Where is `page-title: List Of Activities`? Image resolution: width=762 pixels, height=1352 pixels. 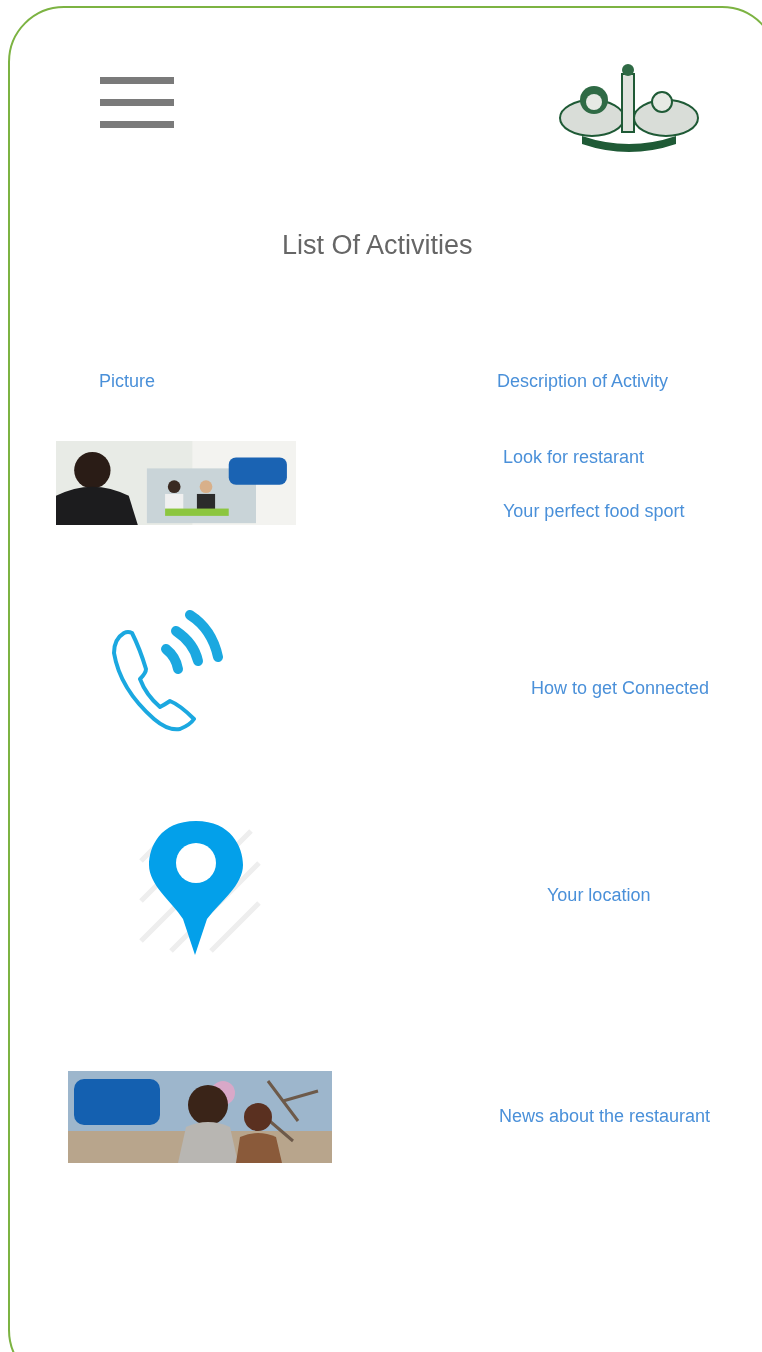
page-title: List Of Activities is located at coordinates (377, 245).